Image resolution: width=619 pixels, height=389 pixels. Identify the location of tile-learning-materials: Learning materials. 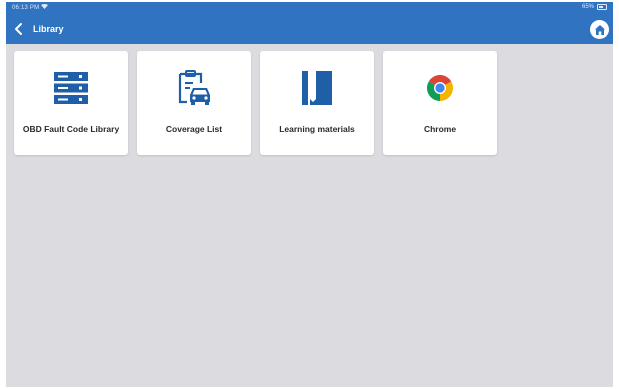
(317, 103).